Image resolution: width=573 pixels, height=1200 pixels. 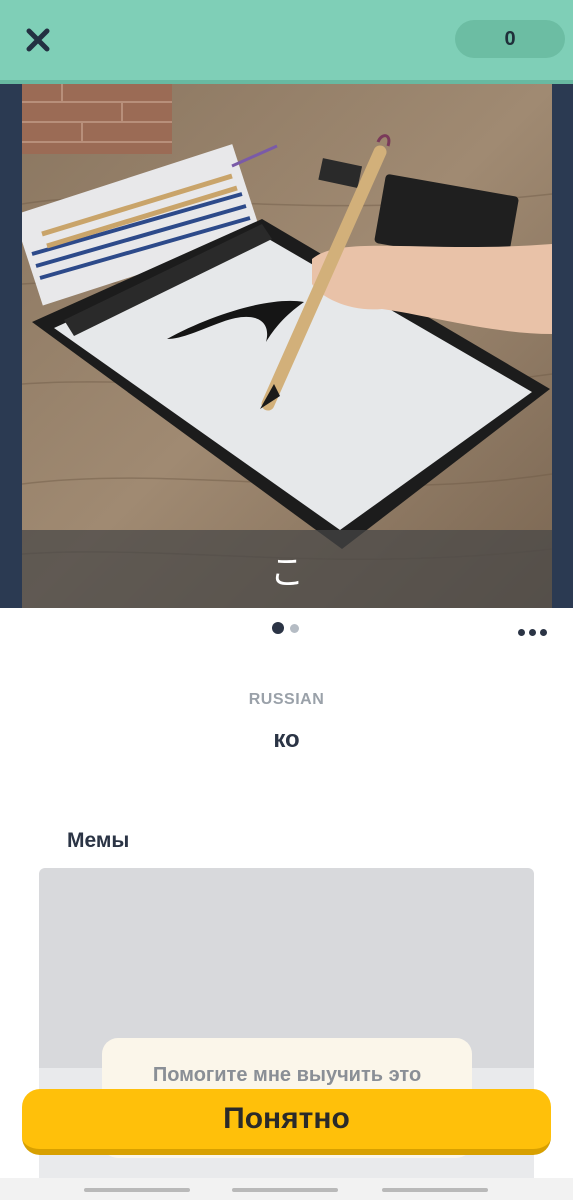 I want to click on top-bar: 0, so click(x=286, y=42).